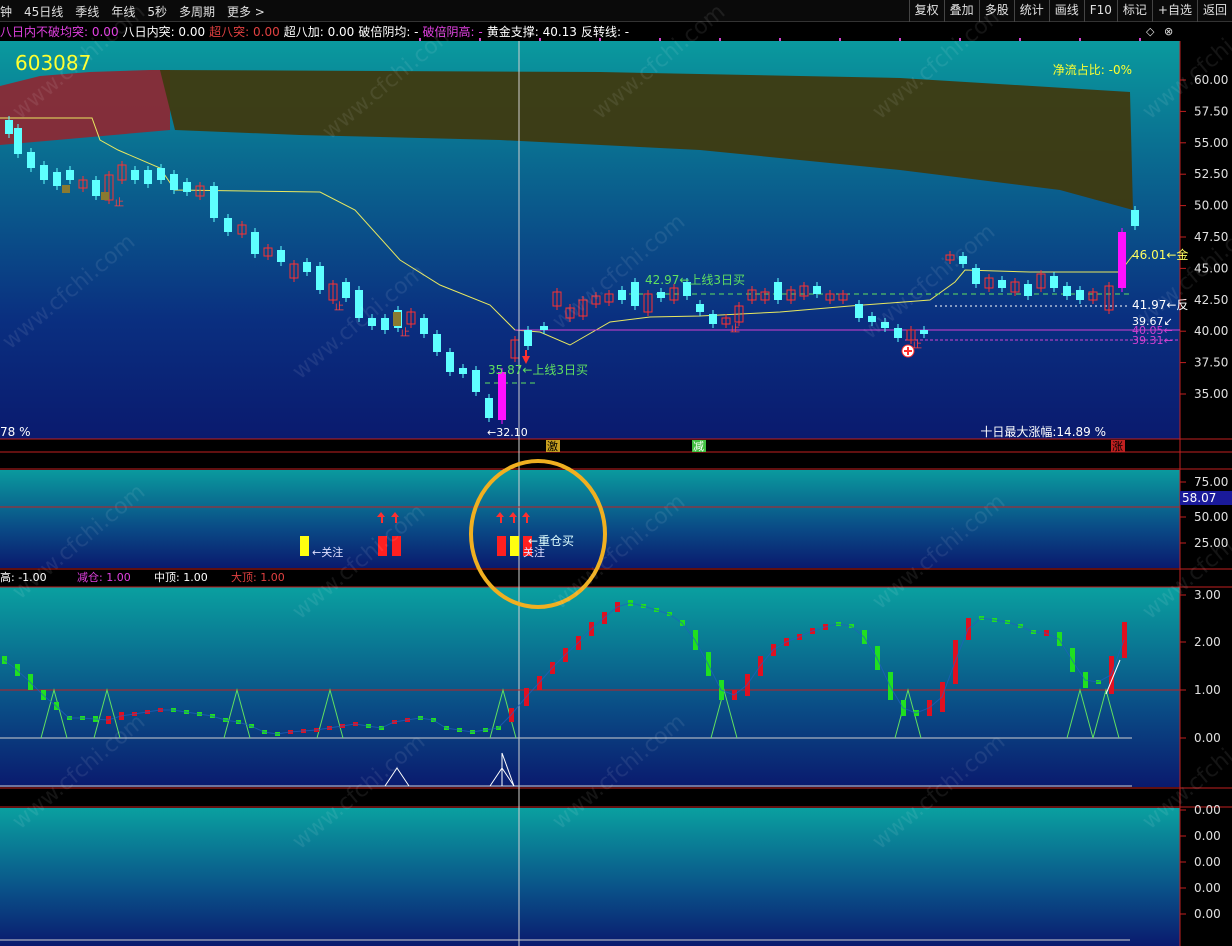 The width and height of the screenshot is (1232, 946). I want to click on price-label: 39.31←, so click(1152, 340).